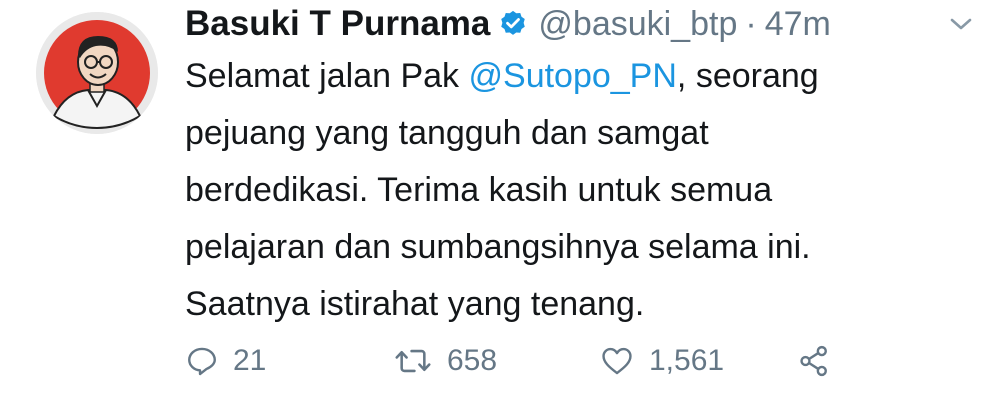 The width and height of the screenshot is (1000, 406). Describe the element at coordinates (637, 24) in the screenshot. I see `author-handle: @basuki_btp` at that location.